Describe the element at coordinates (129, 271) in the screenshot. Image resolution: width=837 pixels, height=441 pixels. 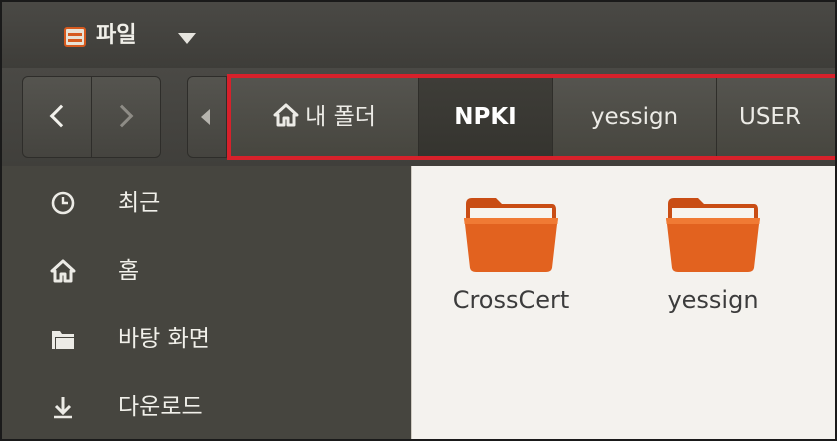
I see `sidebar-item-label: 홈` at that location.